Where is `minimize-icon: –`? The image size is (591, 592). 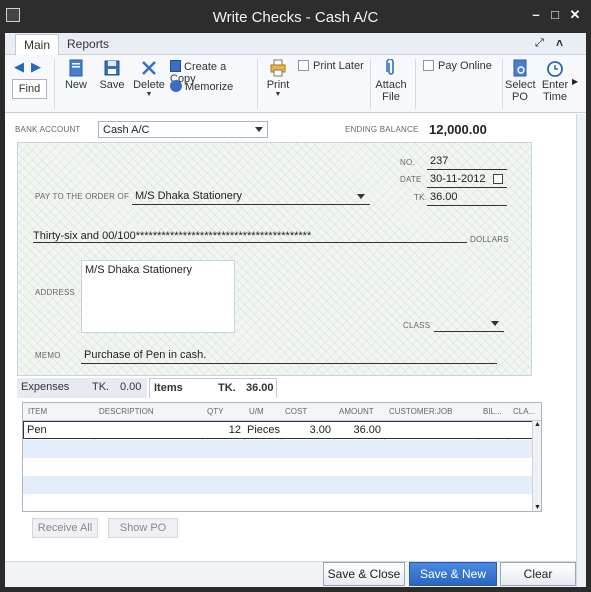 minimize-icon: – is located at coordinates (536, 15).